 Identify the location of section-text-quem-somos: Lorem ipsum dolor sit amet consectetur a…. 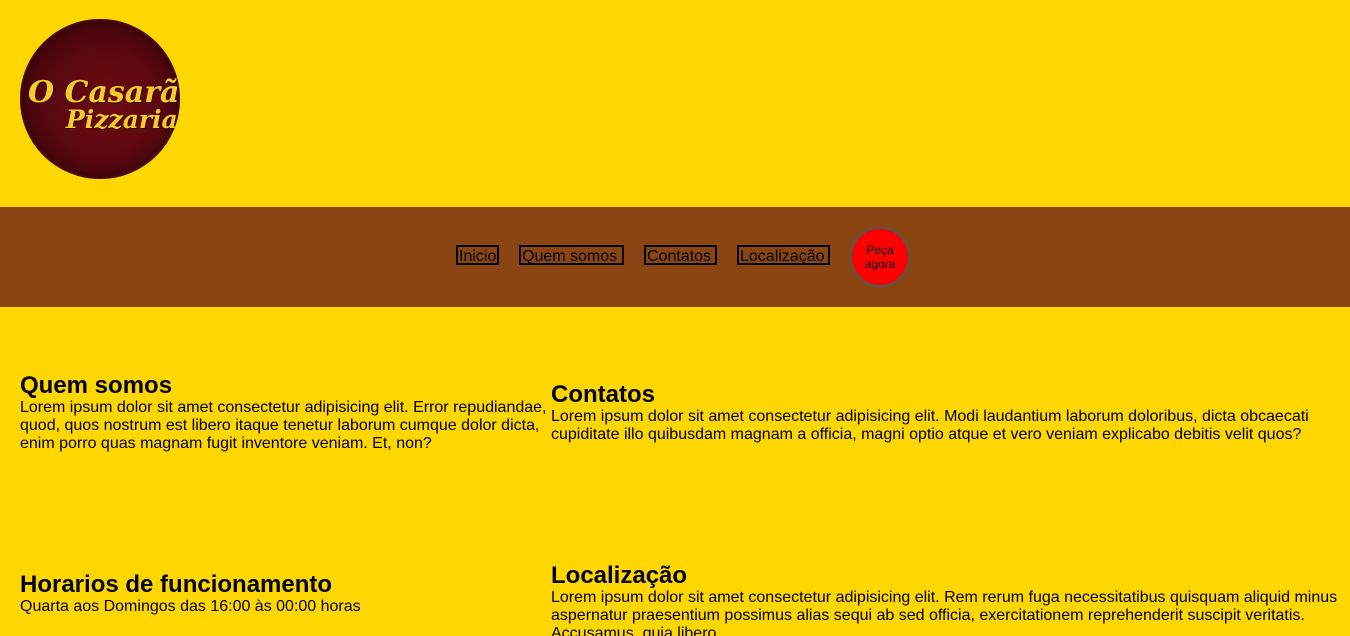
(283, 425).